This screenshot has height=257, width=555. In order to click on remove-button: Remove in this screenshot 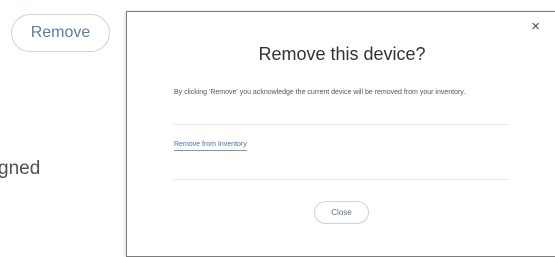, I will do `click(60, 33)`.